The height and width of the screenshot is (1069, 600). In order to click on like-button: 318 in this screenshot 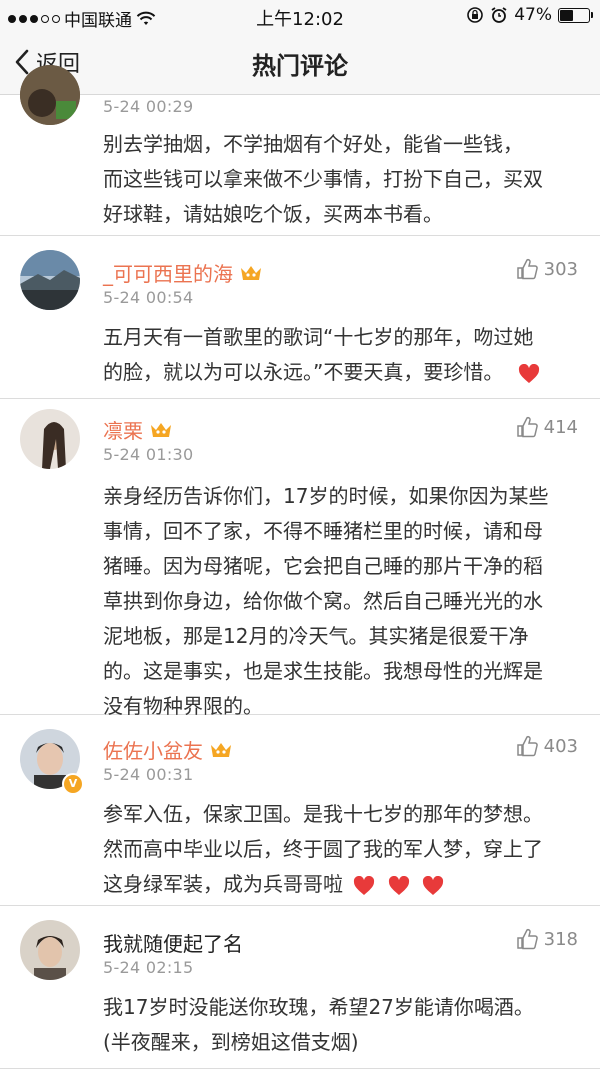, I will do `click(547, 939)`.